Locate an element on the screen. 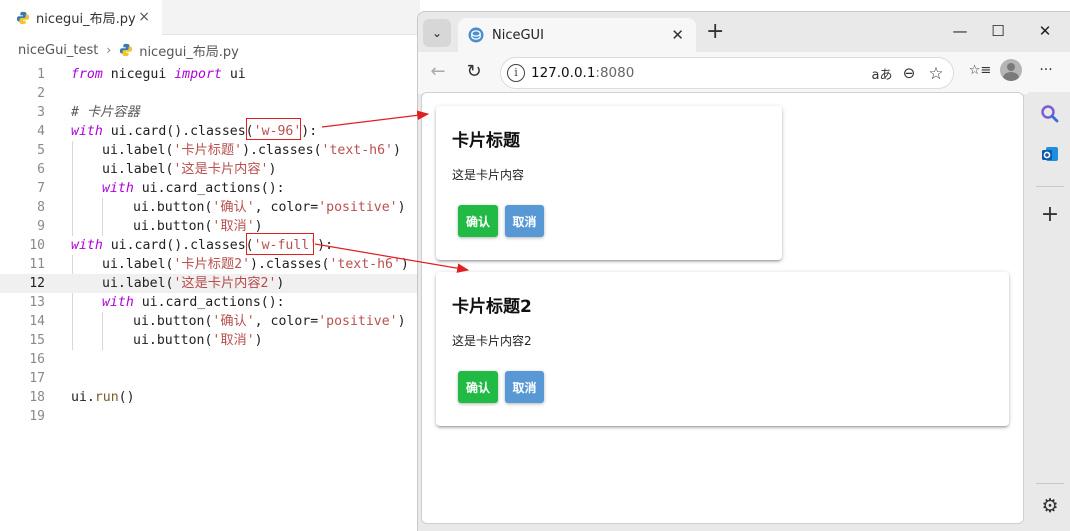  chevron-right-icon: › is located at coordinates (109, 50).